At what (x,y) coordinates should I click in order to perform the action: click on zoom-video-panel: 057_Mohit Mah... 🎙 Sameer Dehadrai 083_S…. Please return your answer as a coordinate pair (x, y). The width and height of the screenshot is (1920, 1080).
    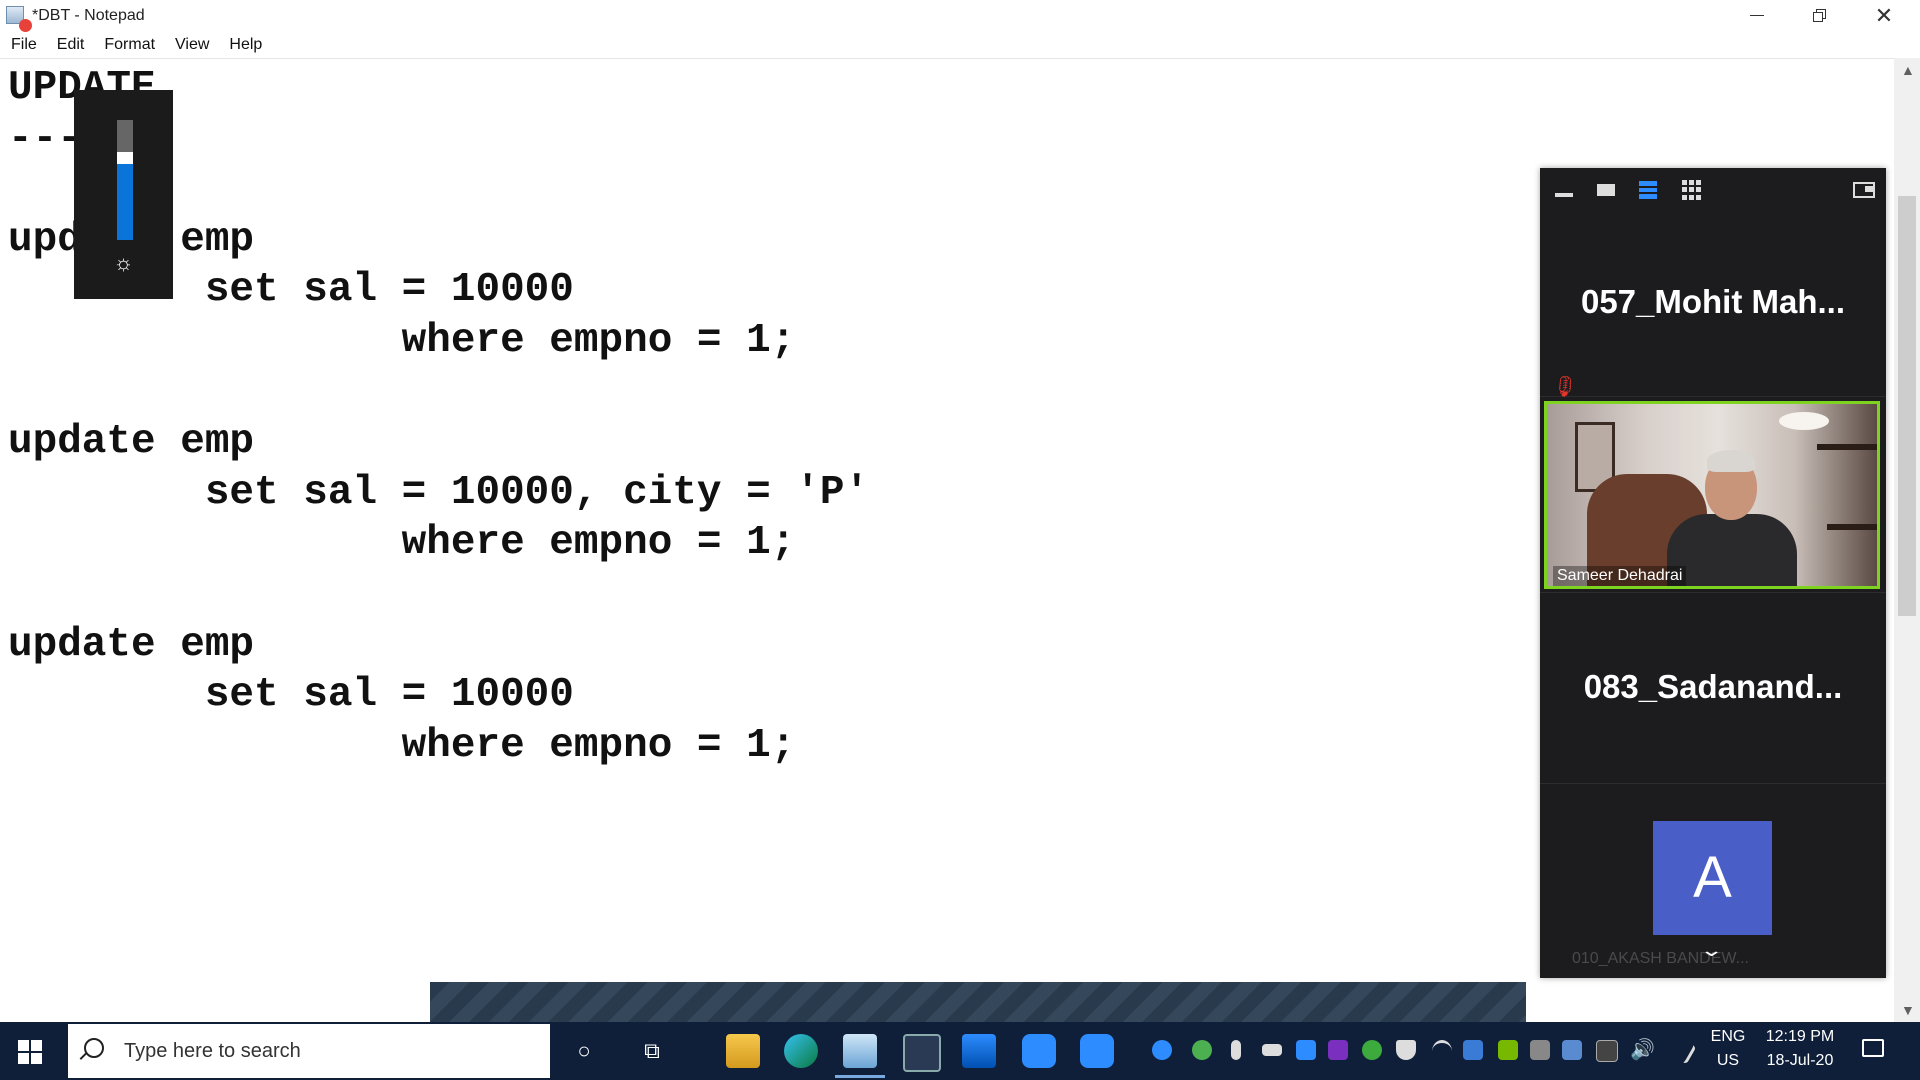
    Looking at the image, I should click on (1713, 573).